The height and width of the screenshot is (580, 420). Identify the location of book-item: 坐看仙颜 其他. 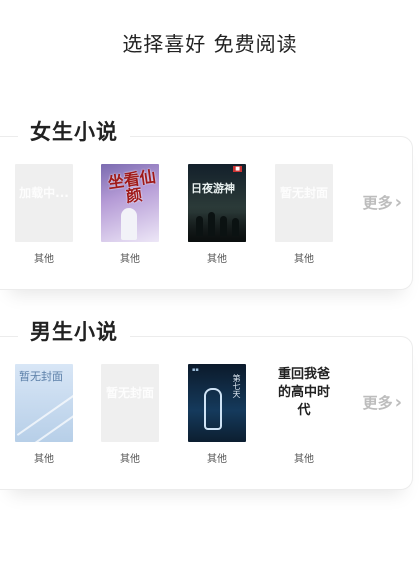
(130, 214).